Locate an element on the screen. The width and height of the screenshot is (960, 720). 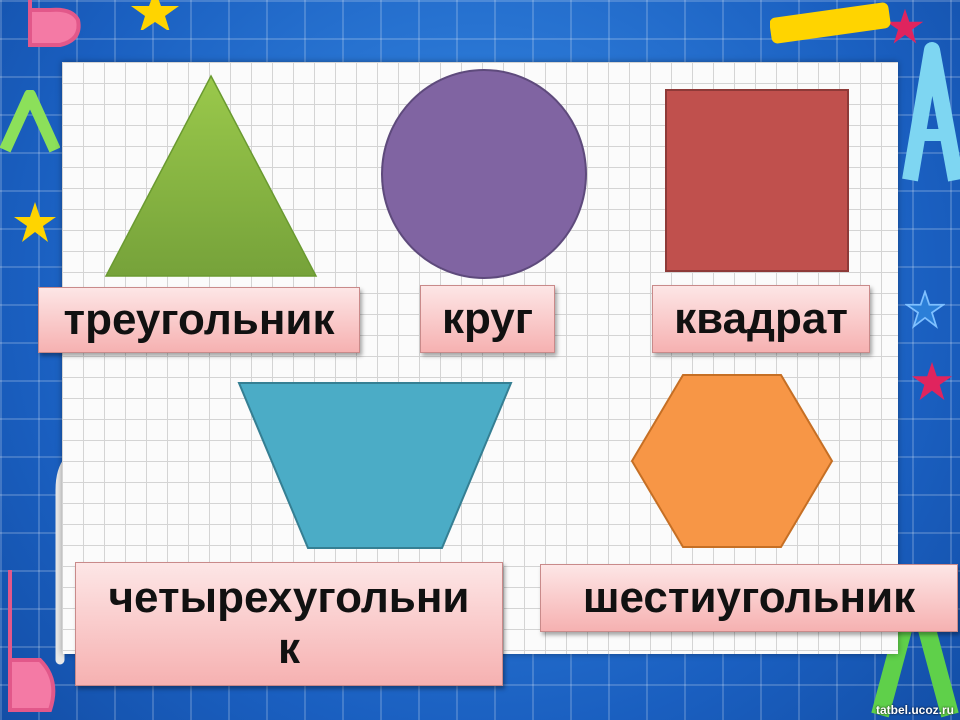
letter-b-decoration-icon is located at coordinates (54, 23).